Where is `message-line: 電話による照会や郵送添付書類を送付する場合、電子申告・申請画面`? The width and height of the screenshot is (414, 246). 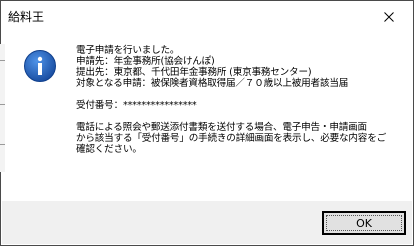 message-line: 電話による照会や郵送添付書類を送付する場合、電子申告・申請画面 is located at coordinates (221, 127).